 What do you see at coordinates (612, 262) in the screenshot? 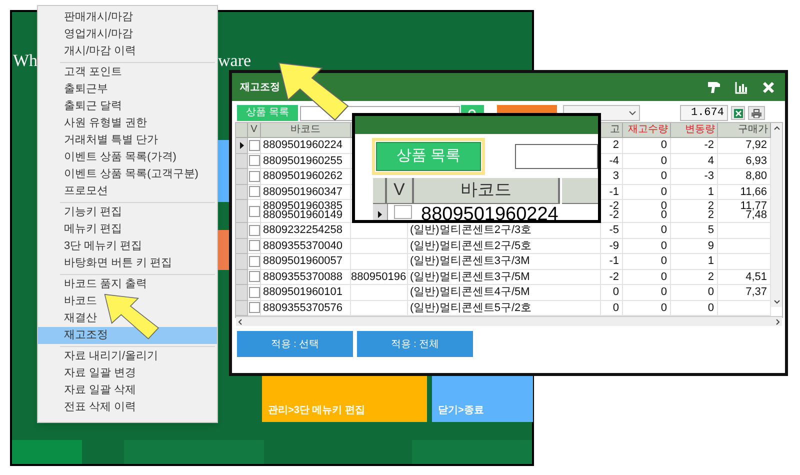
I see `table-cell: -1` at bounding box center [612, 262].